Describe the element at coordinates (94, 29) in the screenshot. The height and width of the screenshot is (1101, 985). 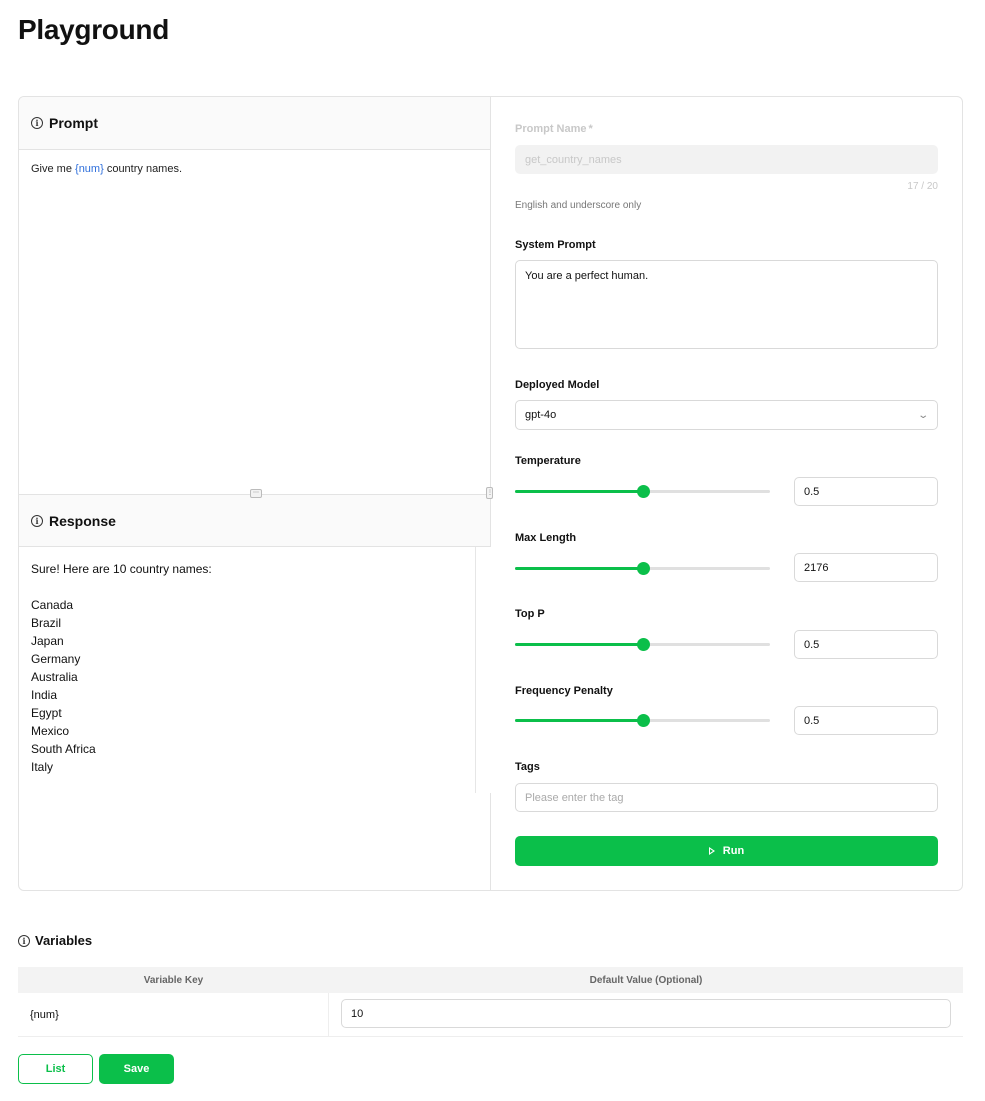
I see `page-title: Playground` at that location.